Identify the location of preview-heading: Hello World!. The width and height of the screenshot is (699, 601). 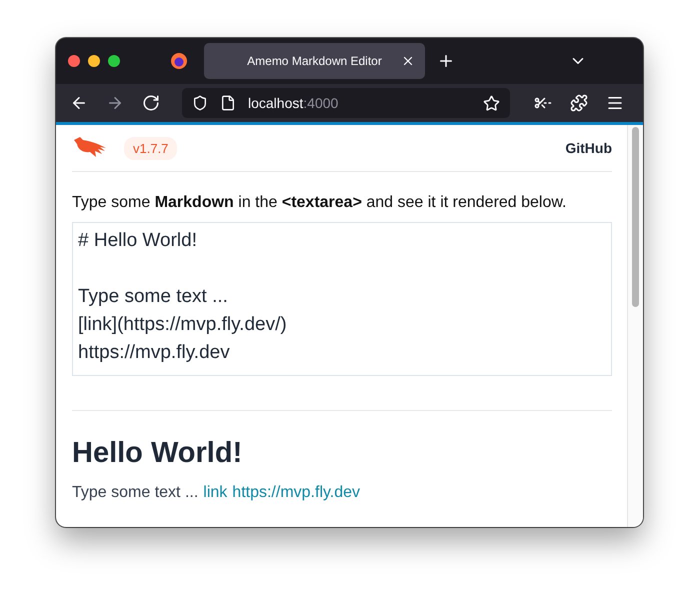
(158, 453).